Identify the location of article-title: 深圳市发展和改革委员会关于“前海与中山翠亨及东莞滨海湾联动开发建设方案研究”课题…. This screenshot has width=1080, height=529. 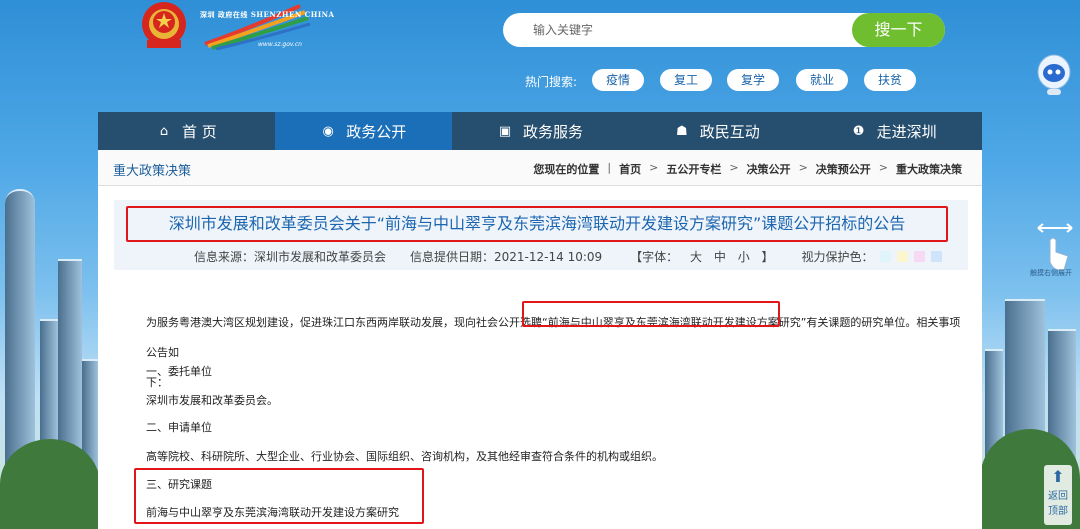
(537, 224).